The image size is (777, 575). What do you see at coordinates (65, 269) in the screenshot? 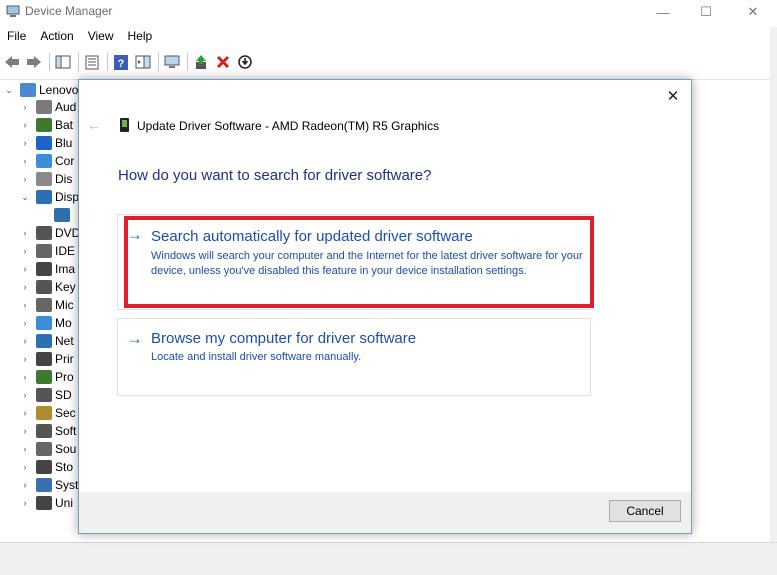
I see `tree-item-label: Ima` at bounding box center [65, 269].